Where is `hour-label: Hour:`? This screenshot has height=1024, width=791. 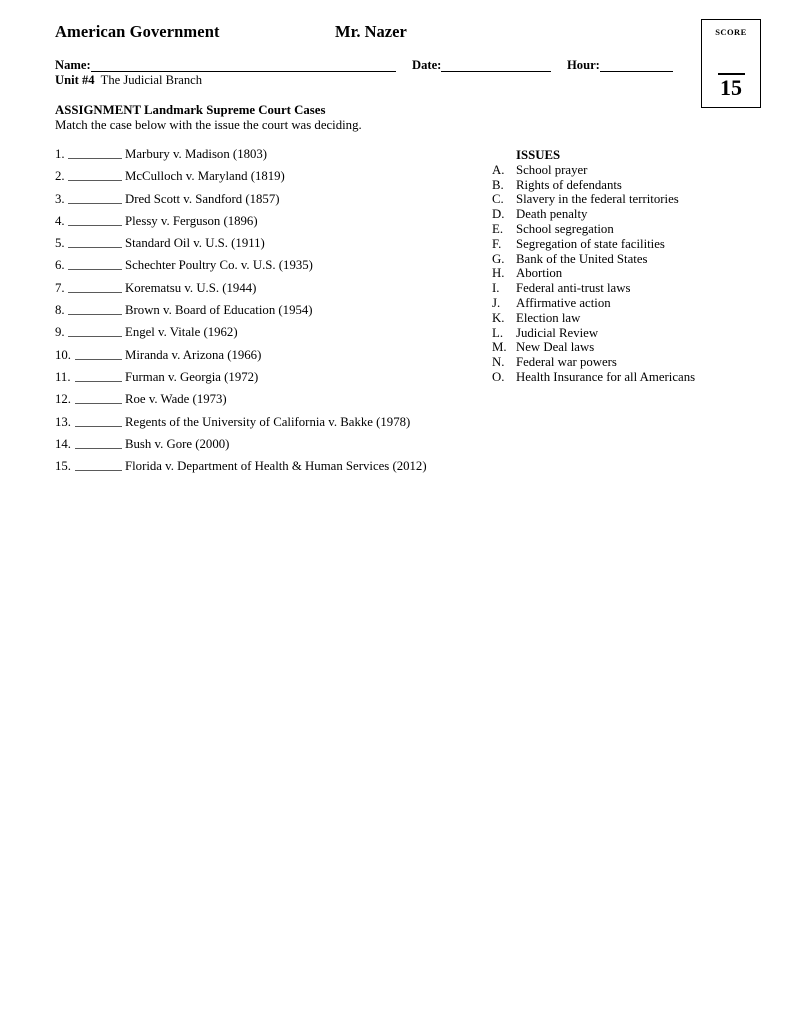
hour-label: Hour: is located at coordinates (583, 65).